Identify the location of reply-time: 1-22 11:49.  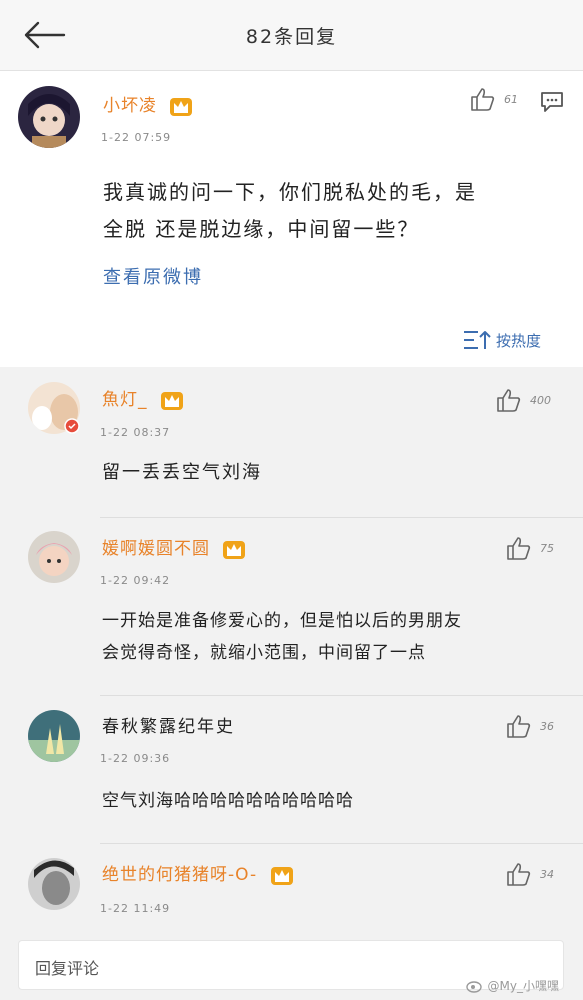
(135, 908).